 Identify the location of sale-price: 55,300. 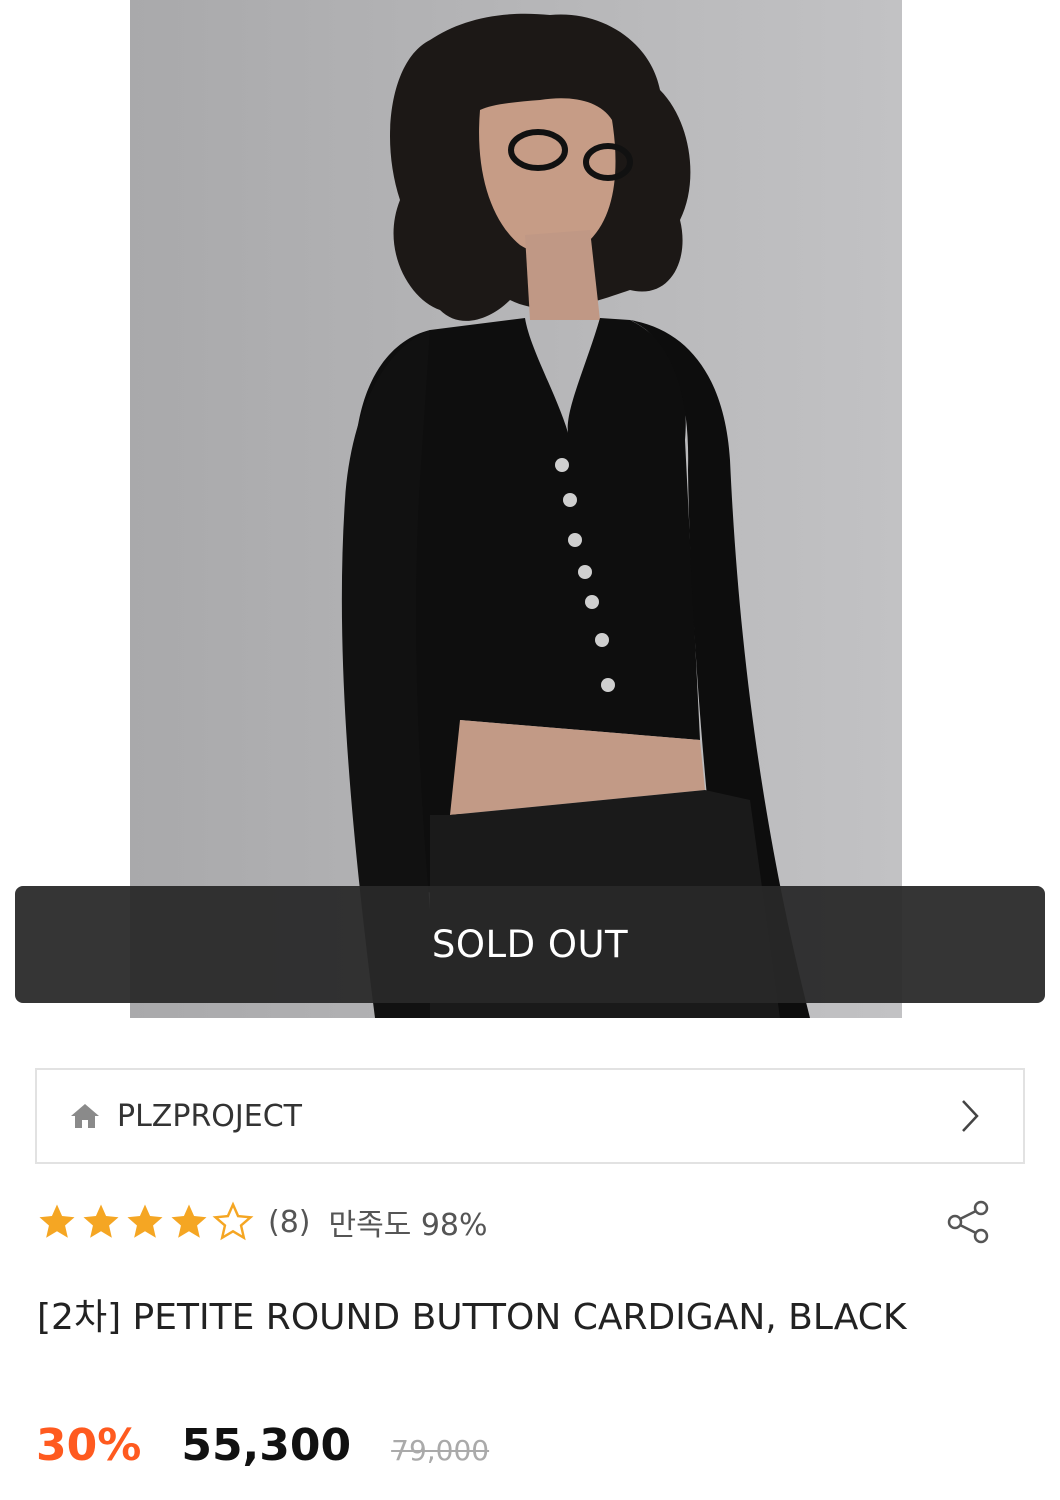
(266, 1445).